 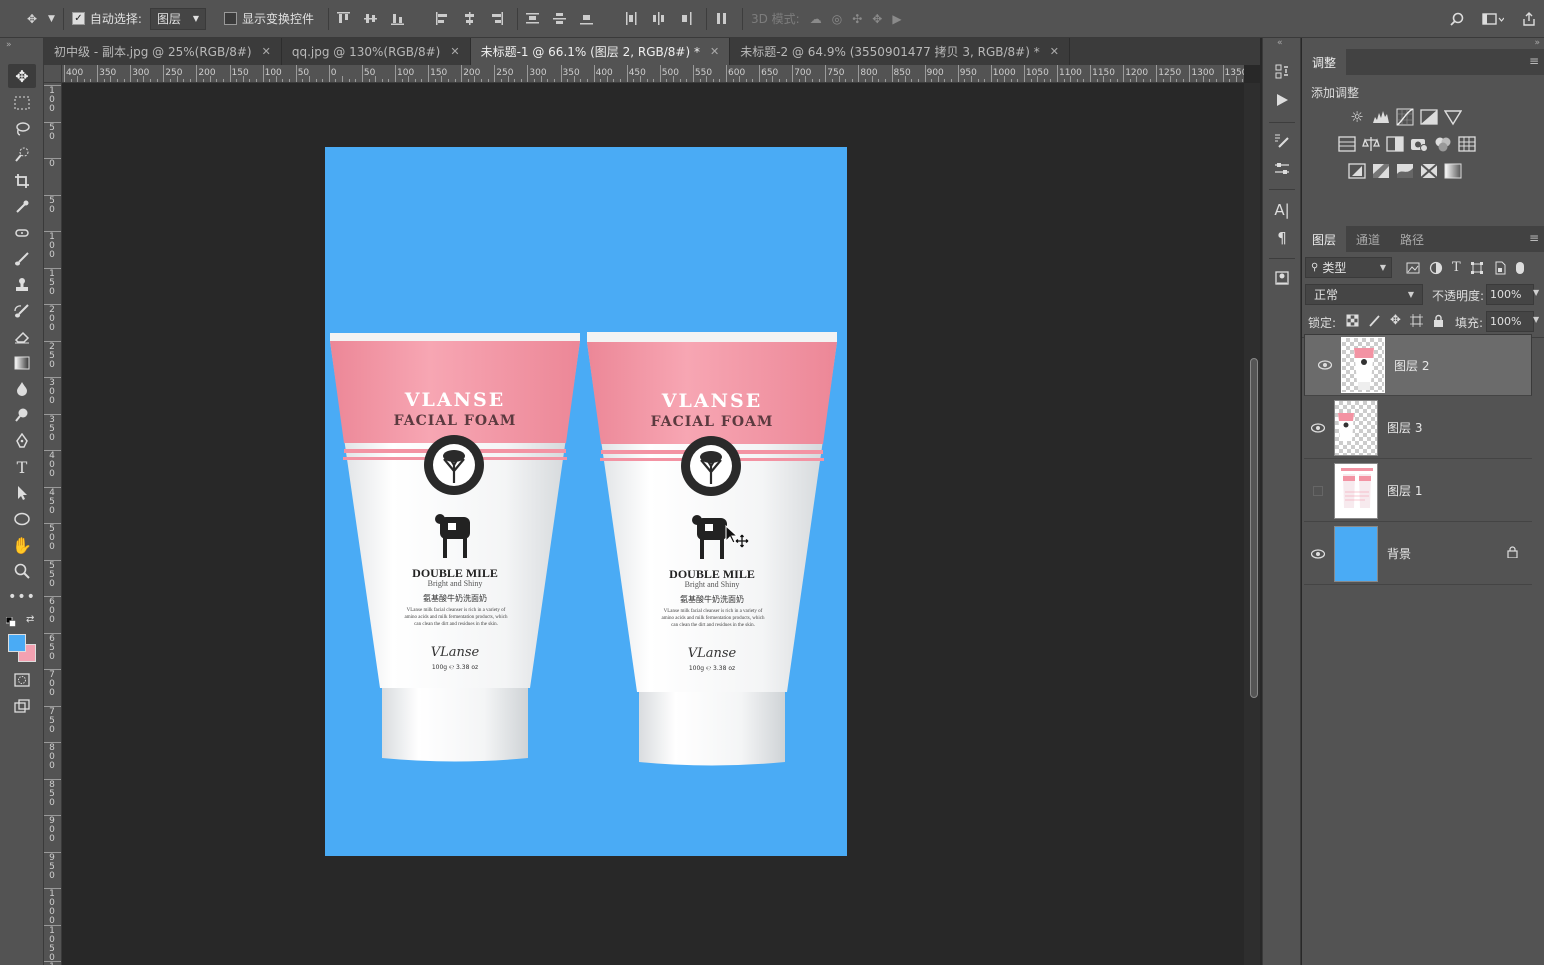 What do you see at coordinates (397, 18) in the screenshot?
I see `align-bottom-icon` at bounding box center [397, 18].